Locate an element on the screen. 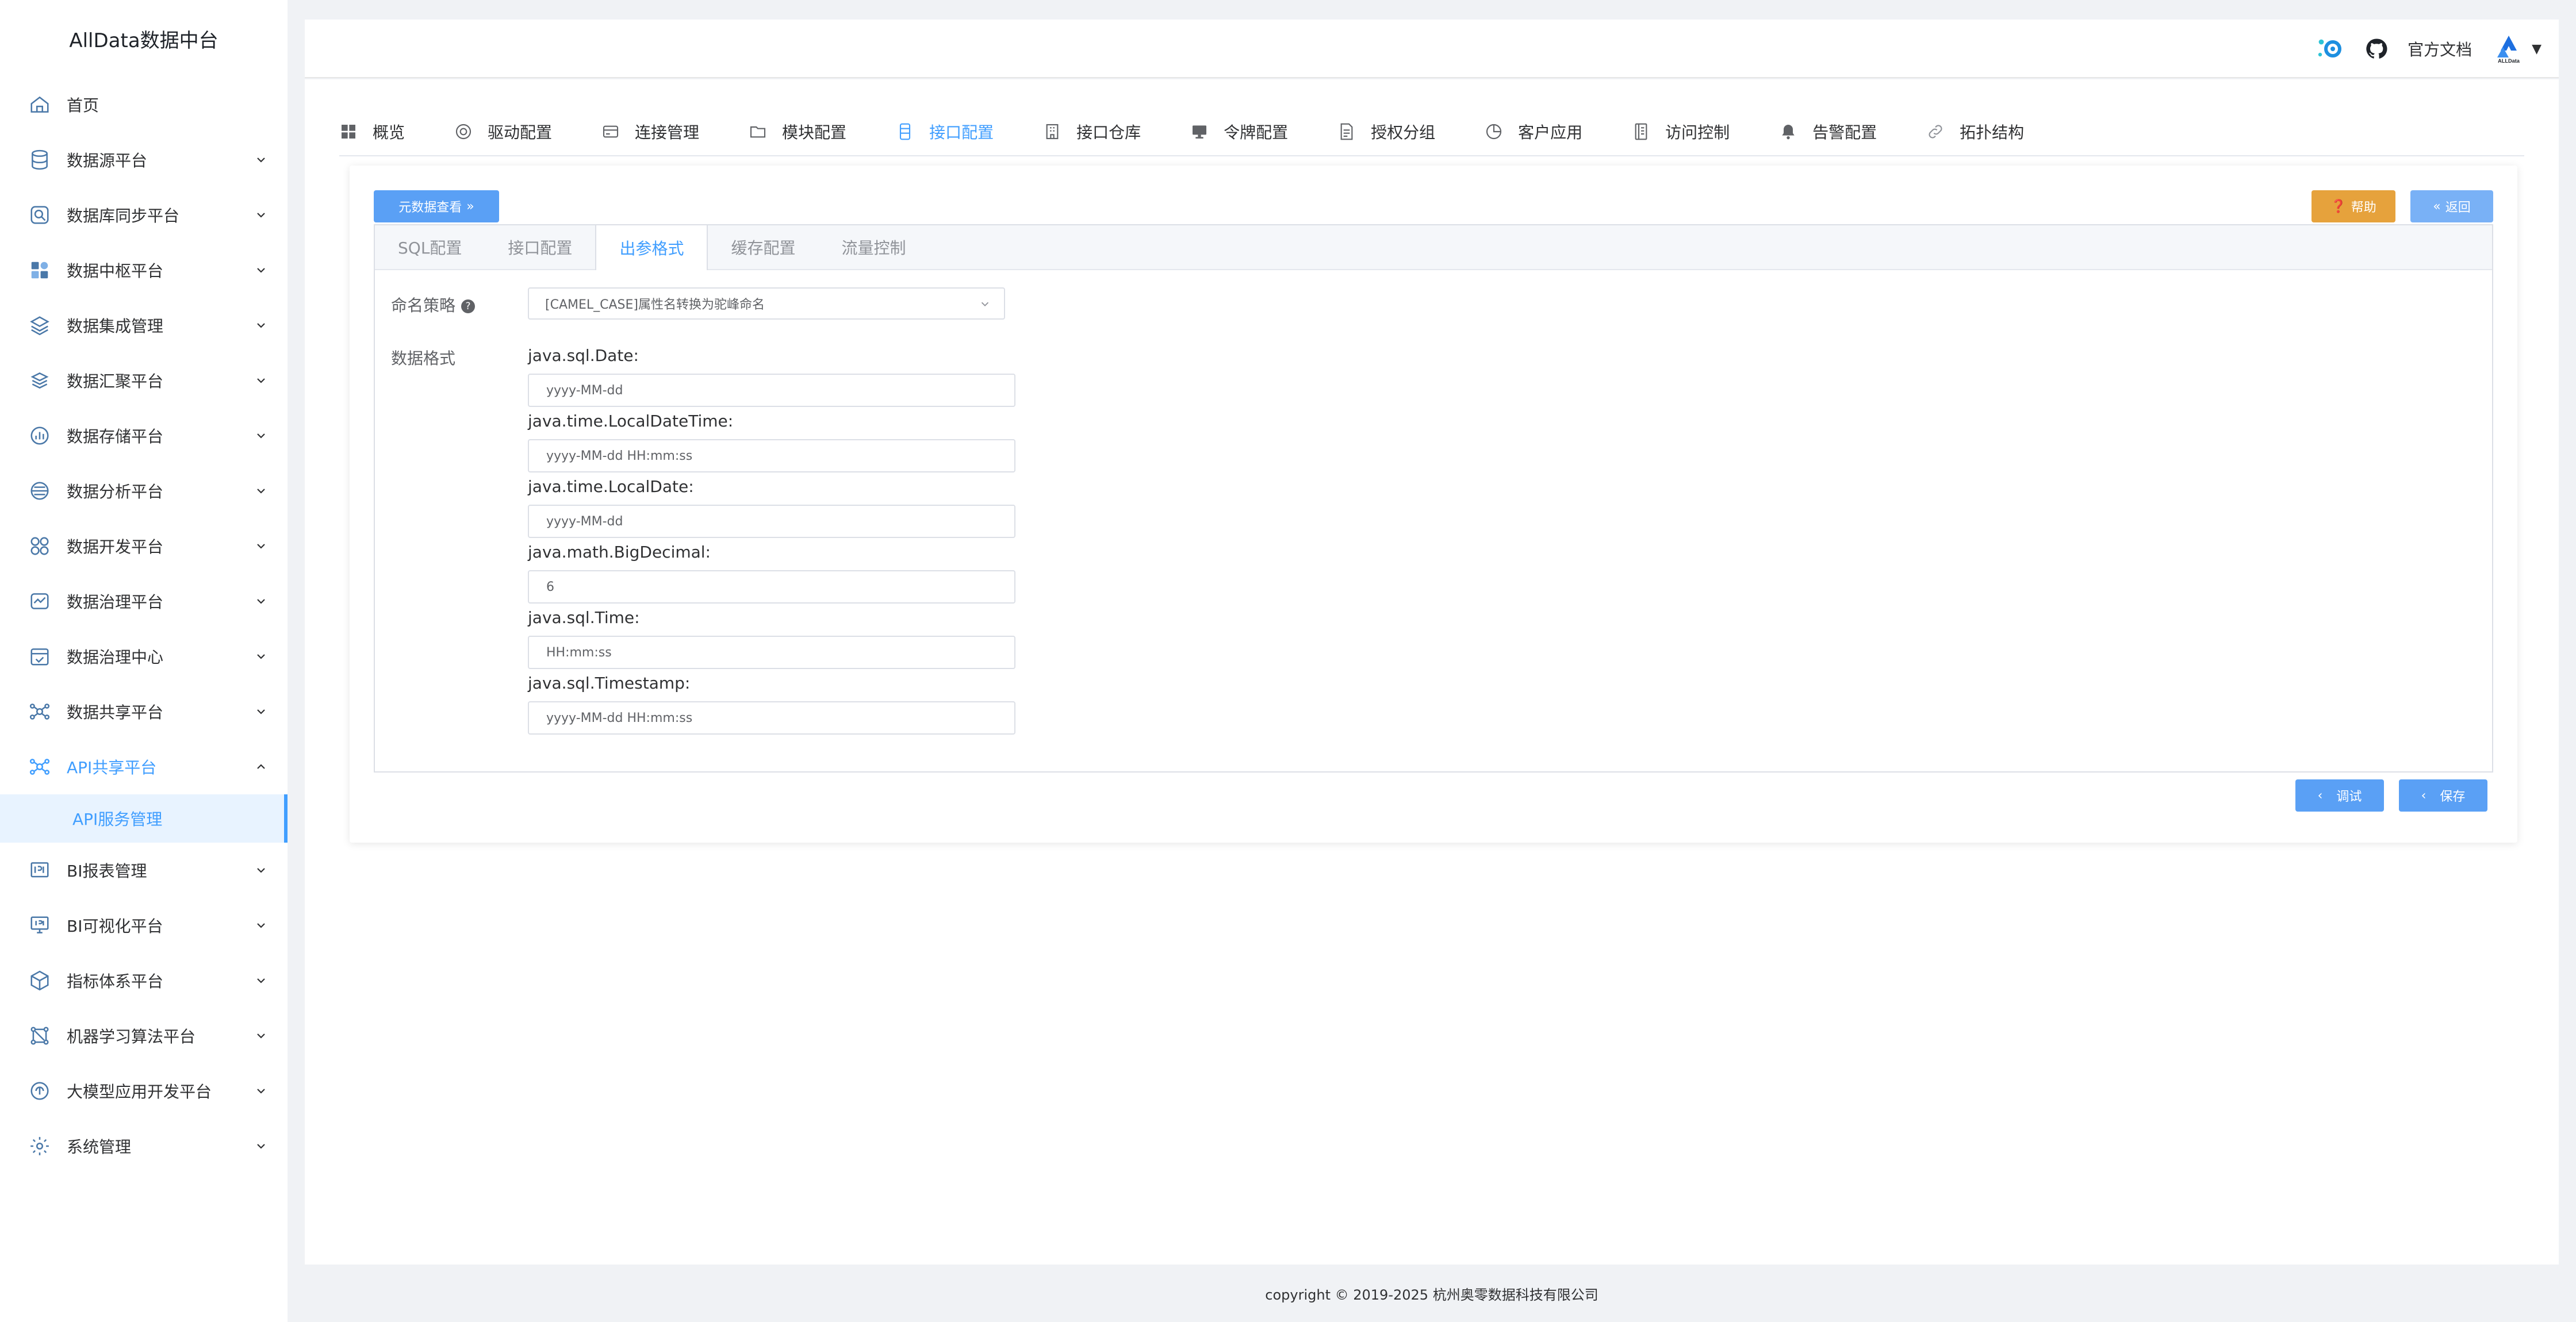  field-label-sql-date: java.sql.Date: is located at coordinates (583, 355).